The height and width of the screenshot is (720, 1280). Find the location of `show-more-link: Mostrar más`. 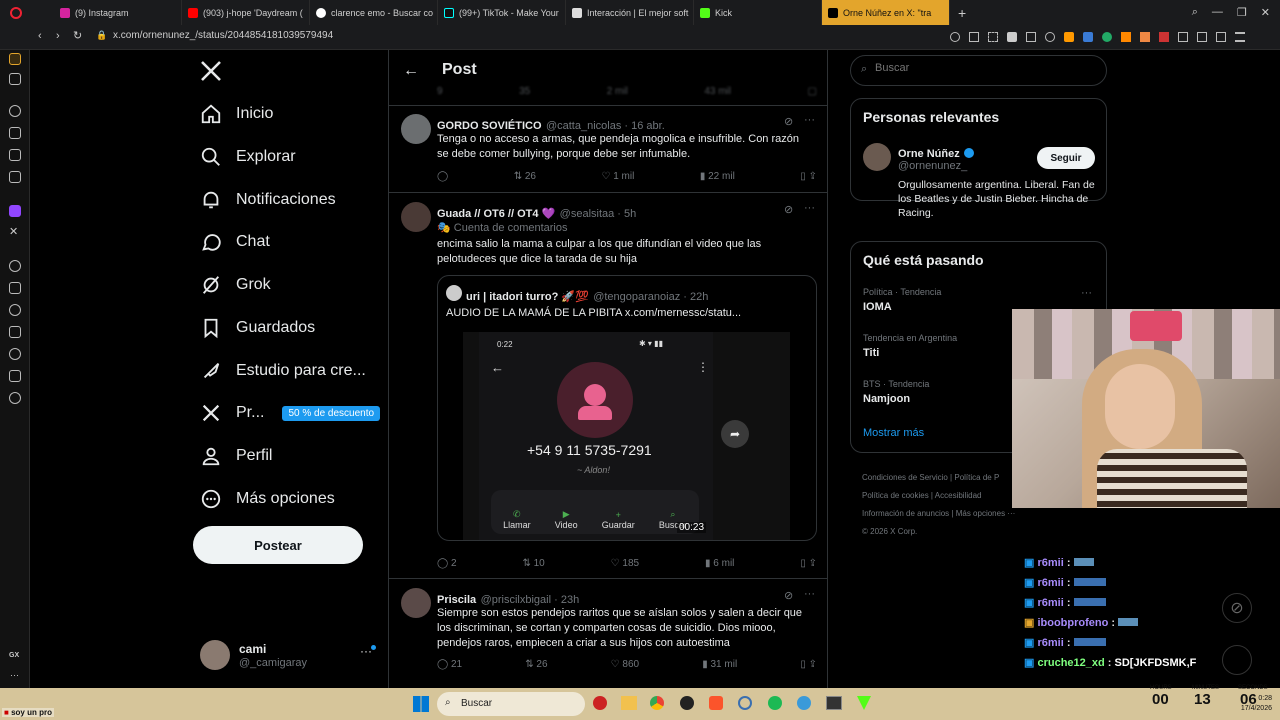

show-more-link: Mostrar más is located at coordinates (893, 433).